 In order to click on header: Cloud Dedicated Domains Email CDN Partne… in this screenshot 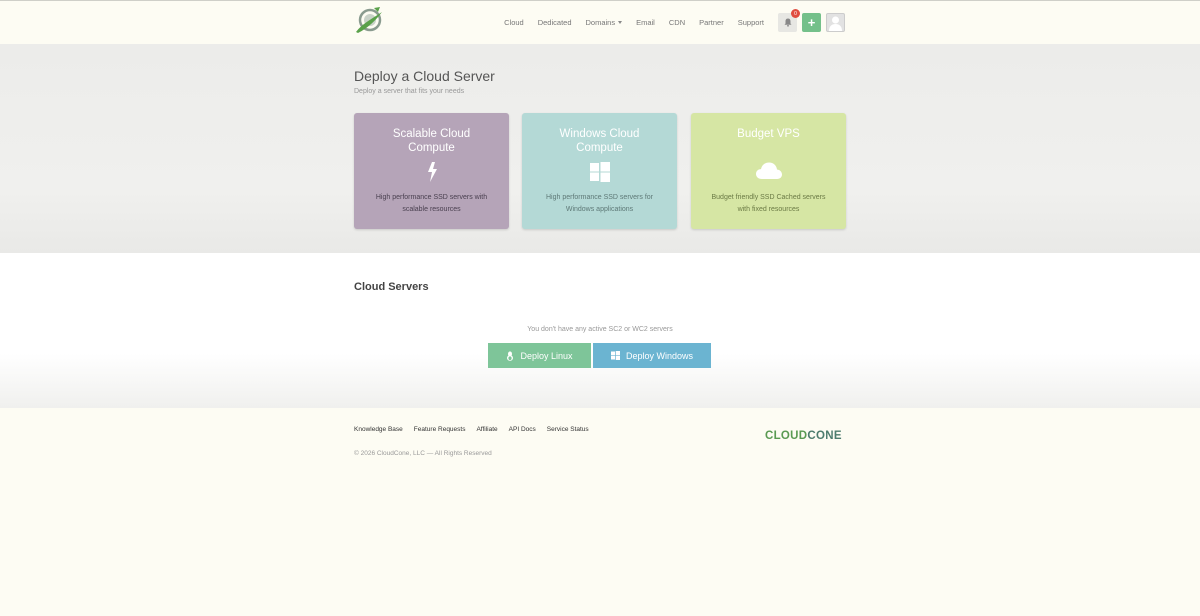, I will do `click(600, 22)`.